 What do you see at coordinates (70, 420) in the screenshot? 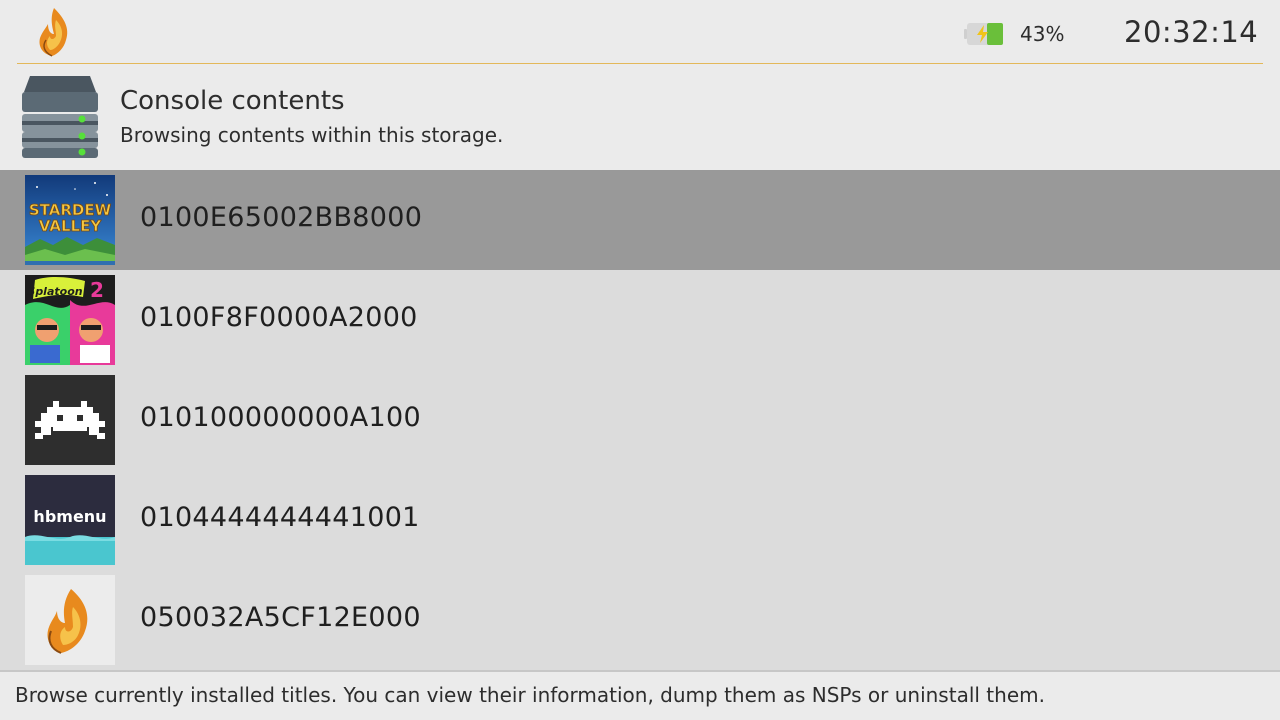
I see `retroarch-thumbnail-icon` at bounding box center [70, 420].